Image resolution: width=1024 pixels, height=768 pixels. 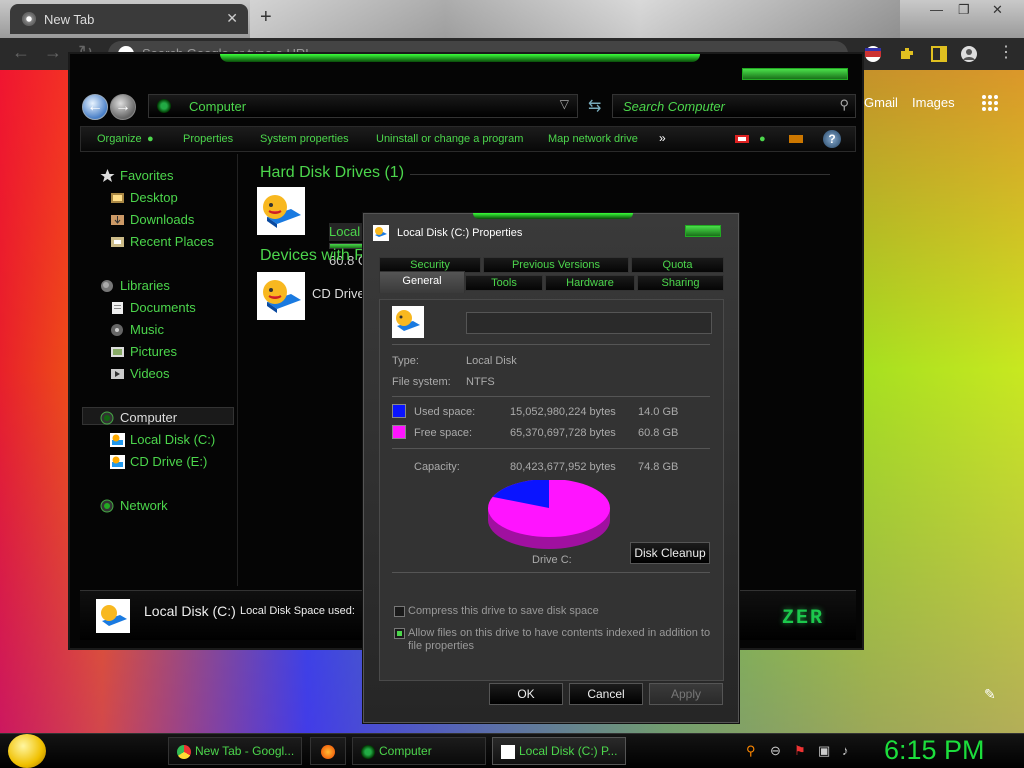 I want to click on more-commands-button: », so click(x=662, y=138).